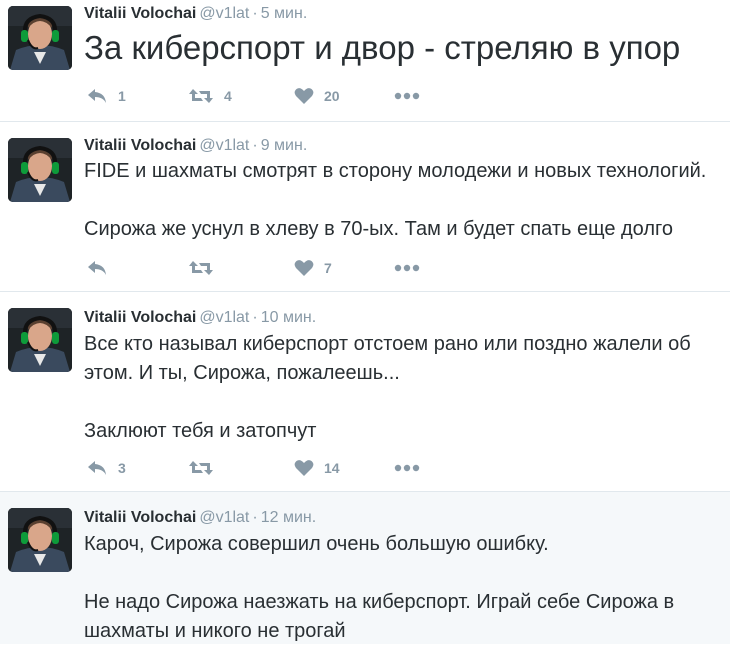 This screenshot has width=730, height=646. I want to click on timestamp: 12 мин., so click(288, 517).